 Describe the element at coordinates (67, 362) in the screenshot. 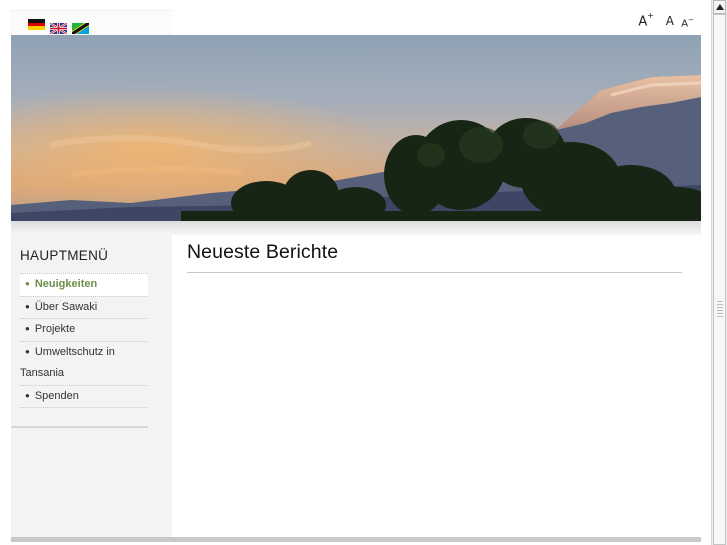

I see `menu-item-label: Umweltschutz in Tansania` at that location.